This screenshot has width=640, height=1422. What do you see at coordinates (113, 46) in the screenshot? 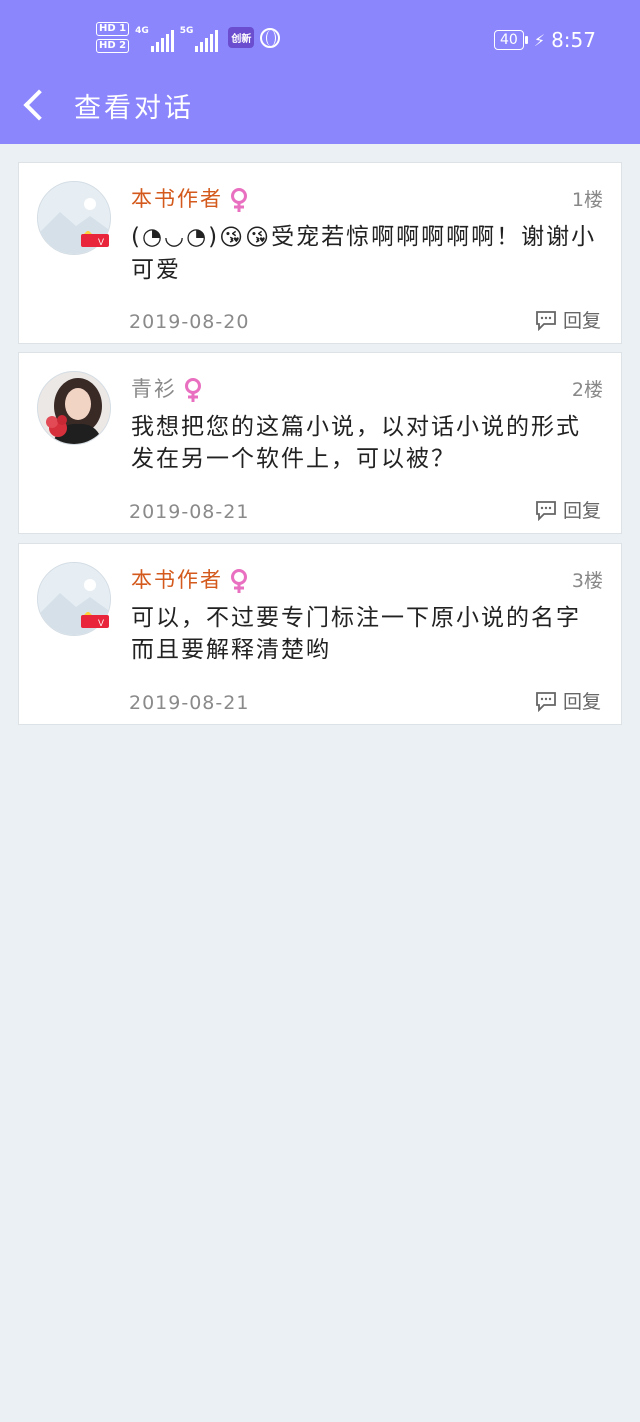
I see `sim2-label: HD 2` at bounding box center [113, 46].